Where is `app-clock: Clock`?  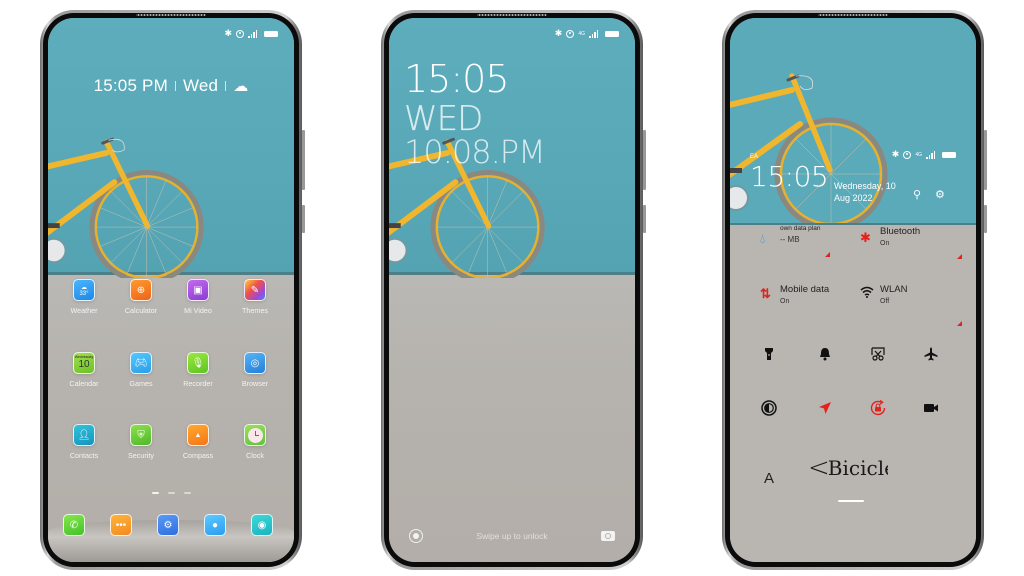
app-clock: Clock is located at coordinates (255, 442).